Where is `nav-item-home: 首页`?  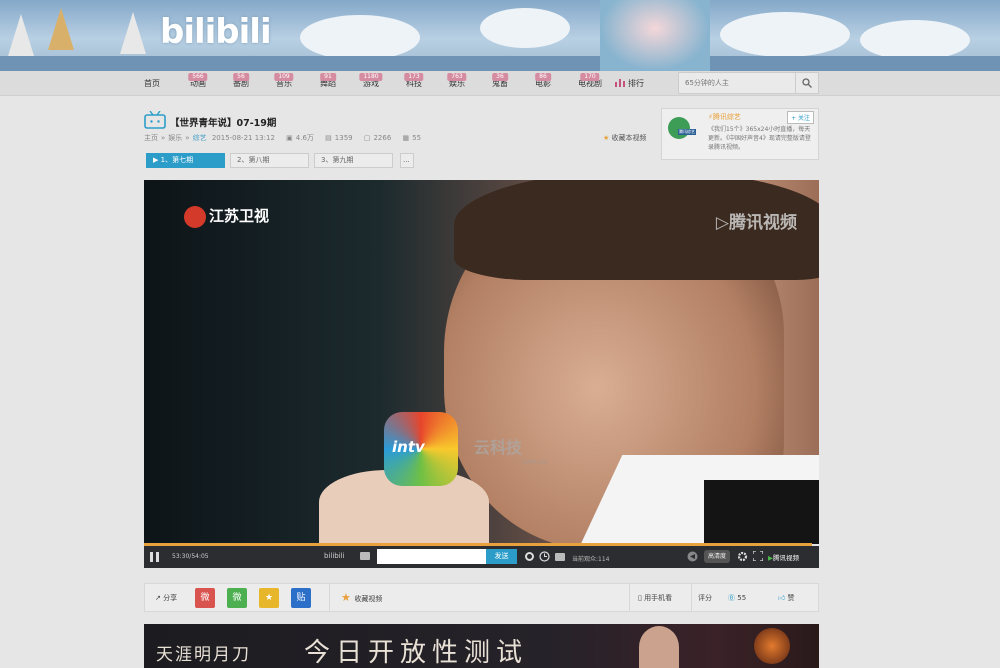 nav-item-home: 首页 is located at coordinates (152, 83).